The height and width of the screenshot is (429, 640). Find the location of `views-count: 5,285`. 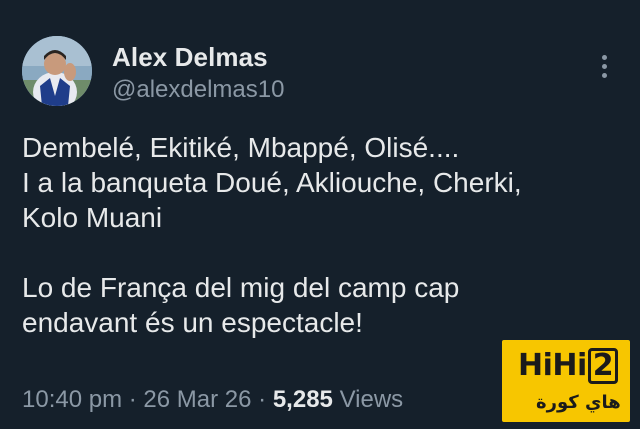

views-count: 5,285 is located at coordinates (302, 399).